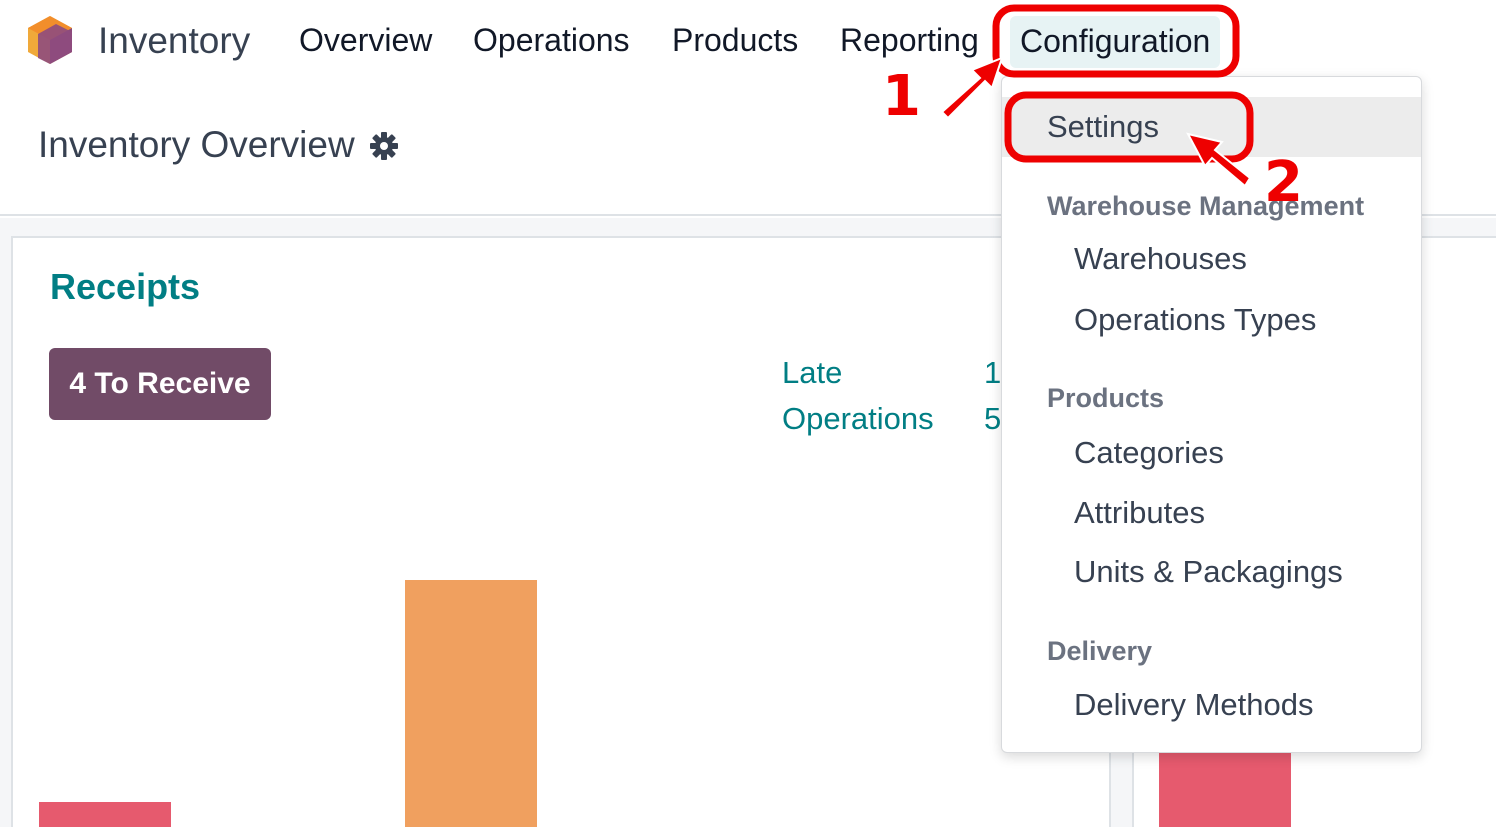  I want to click on operations-label: Operations, so click(858, 419).